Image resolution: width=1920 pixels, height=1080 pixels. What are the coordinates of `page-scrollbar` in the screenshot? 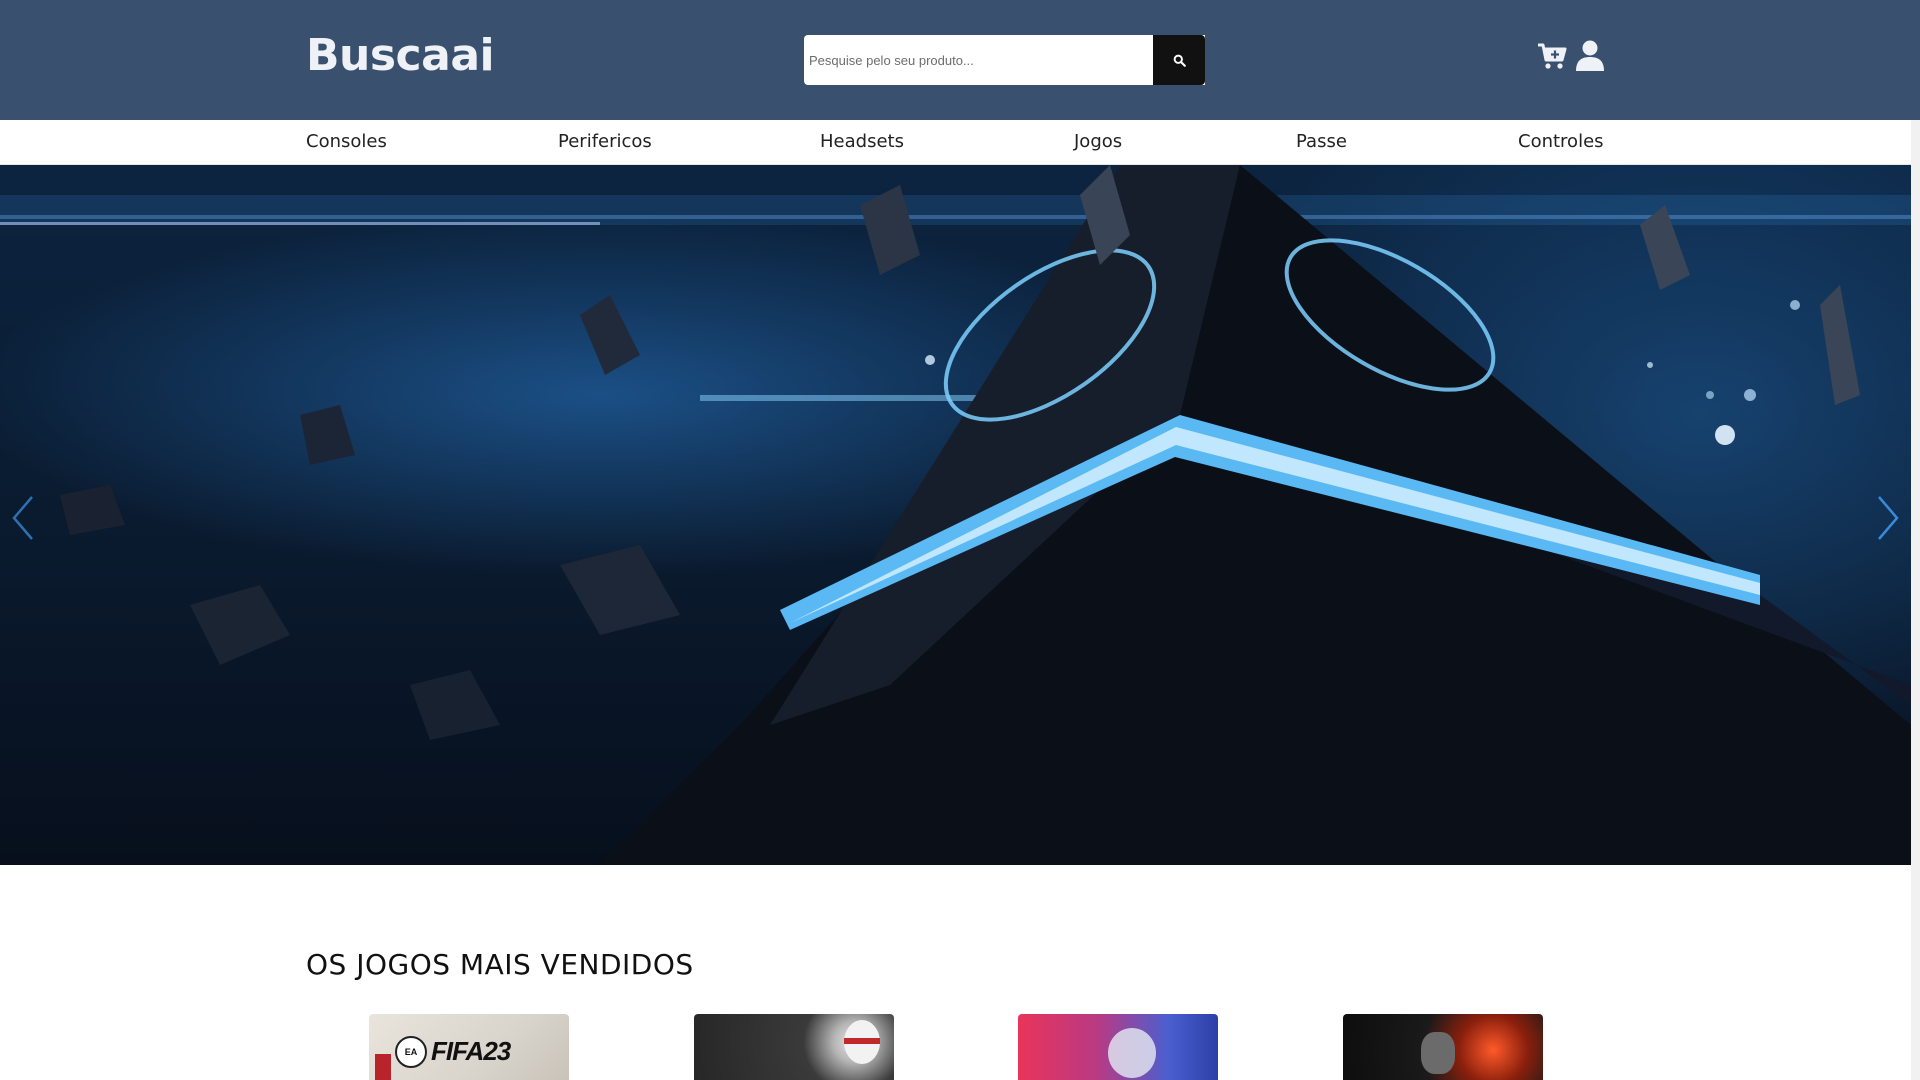 It's located at (1915, 600).